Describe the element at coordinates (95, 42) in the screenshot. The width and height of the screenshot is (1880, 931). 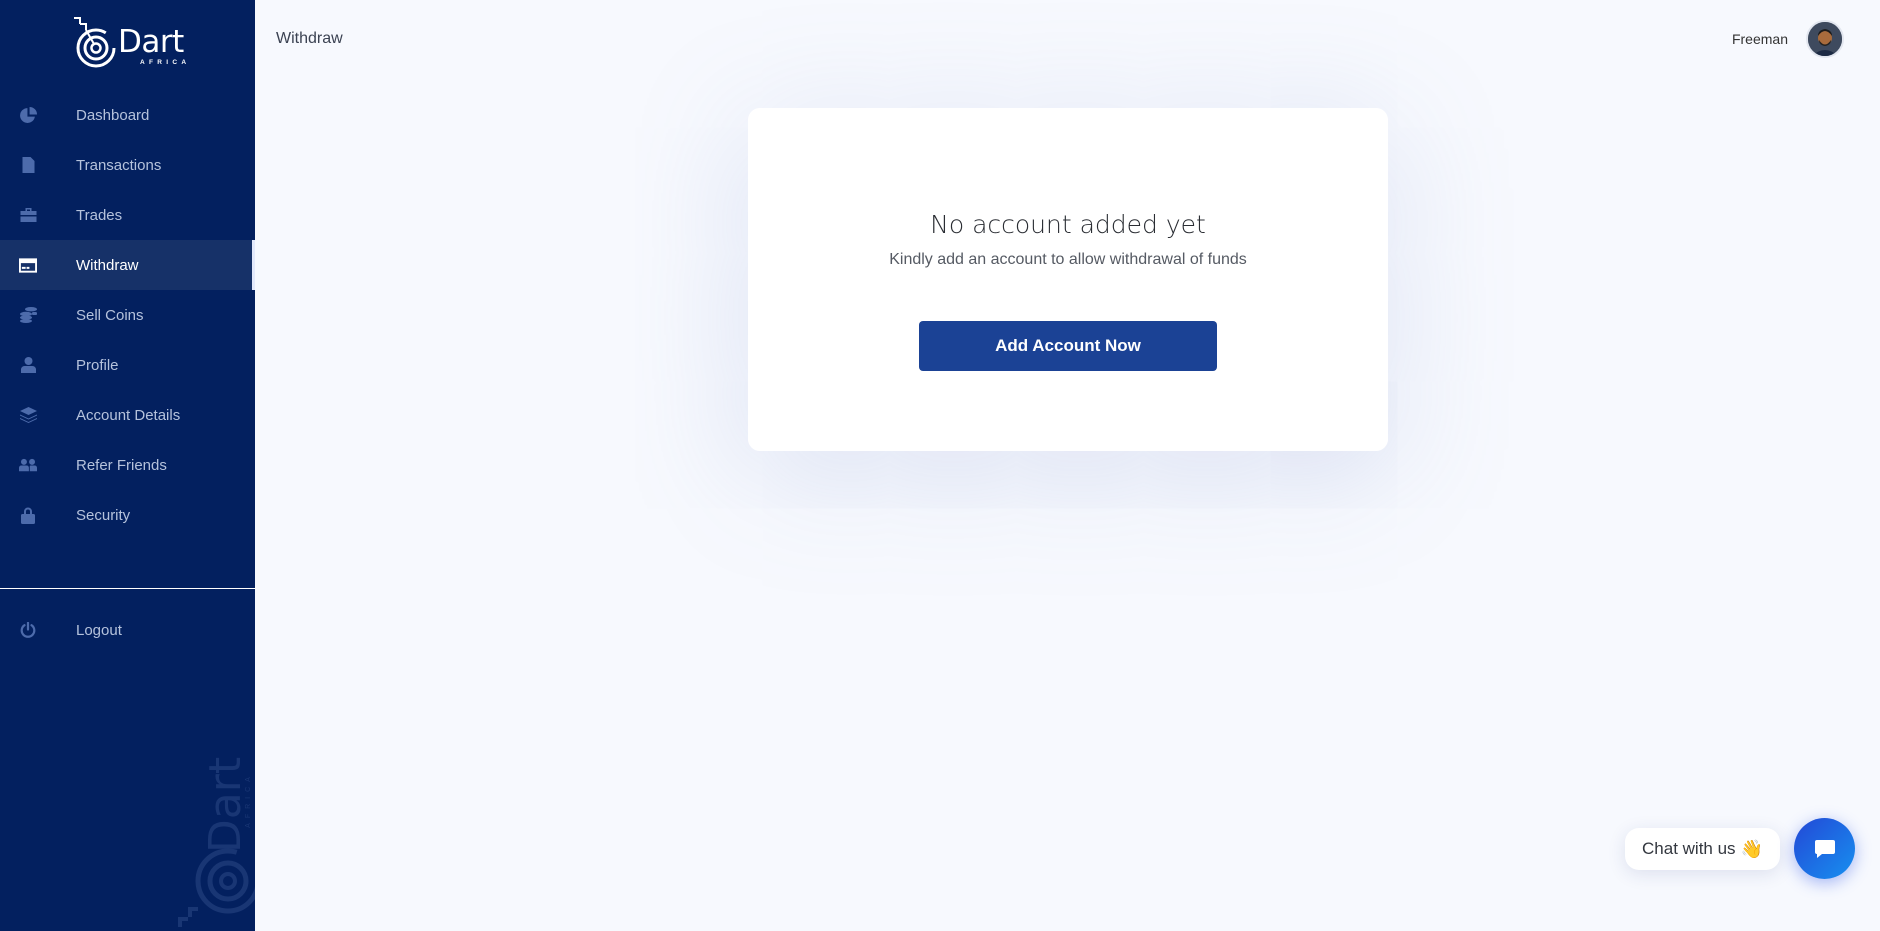
I see `dart-target-icon` at that location.